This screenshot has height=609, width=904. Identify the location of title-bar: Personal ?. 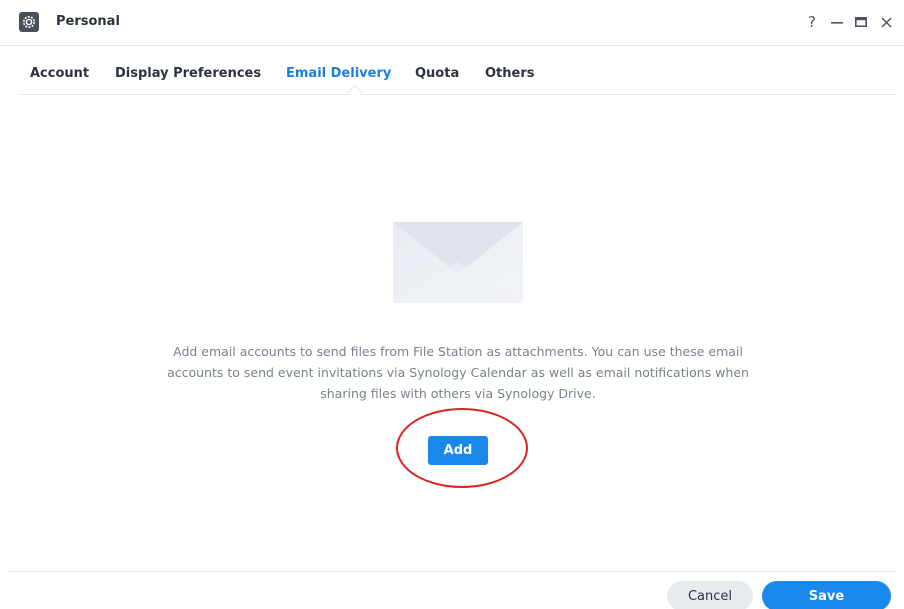
(452, 23).